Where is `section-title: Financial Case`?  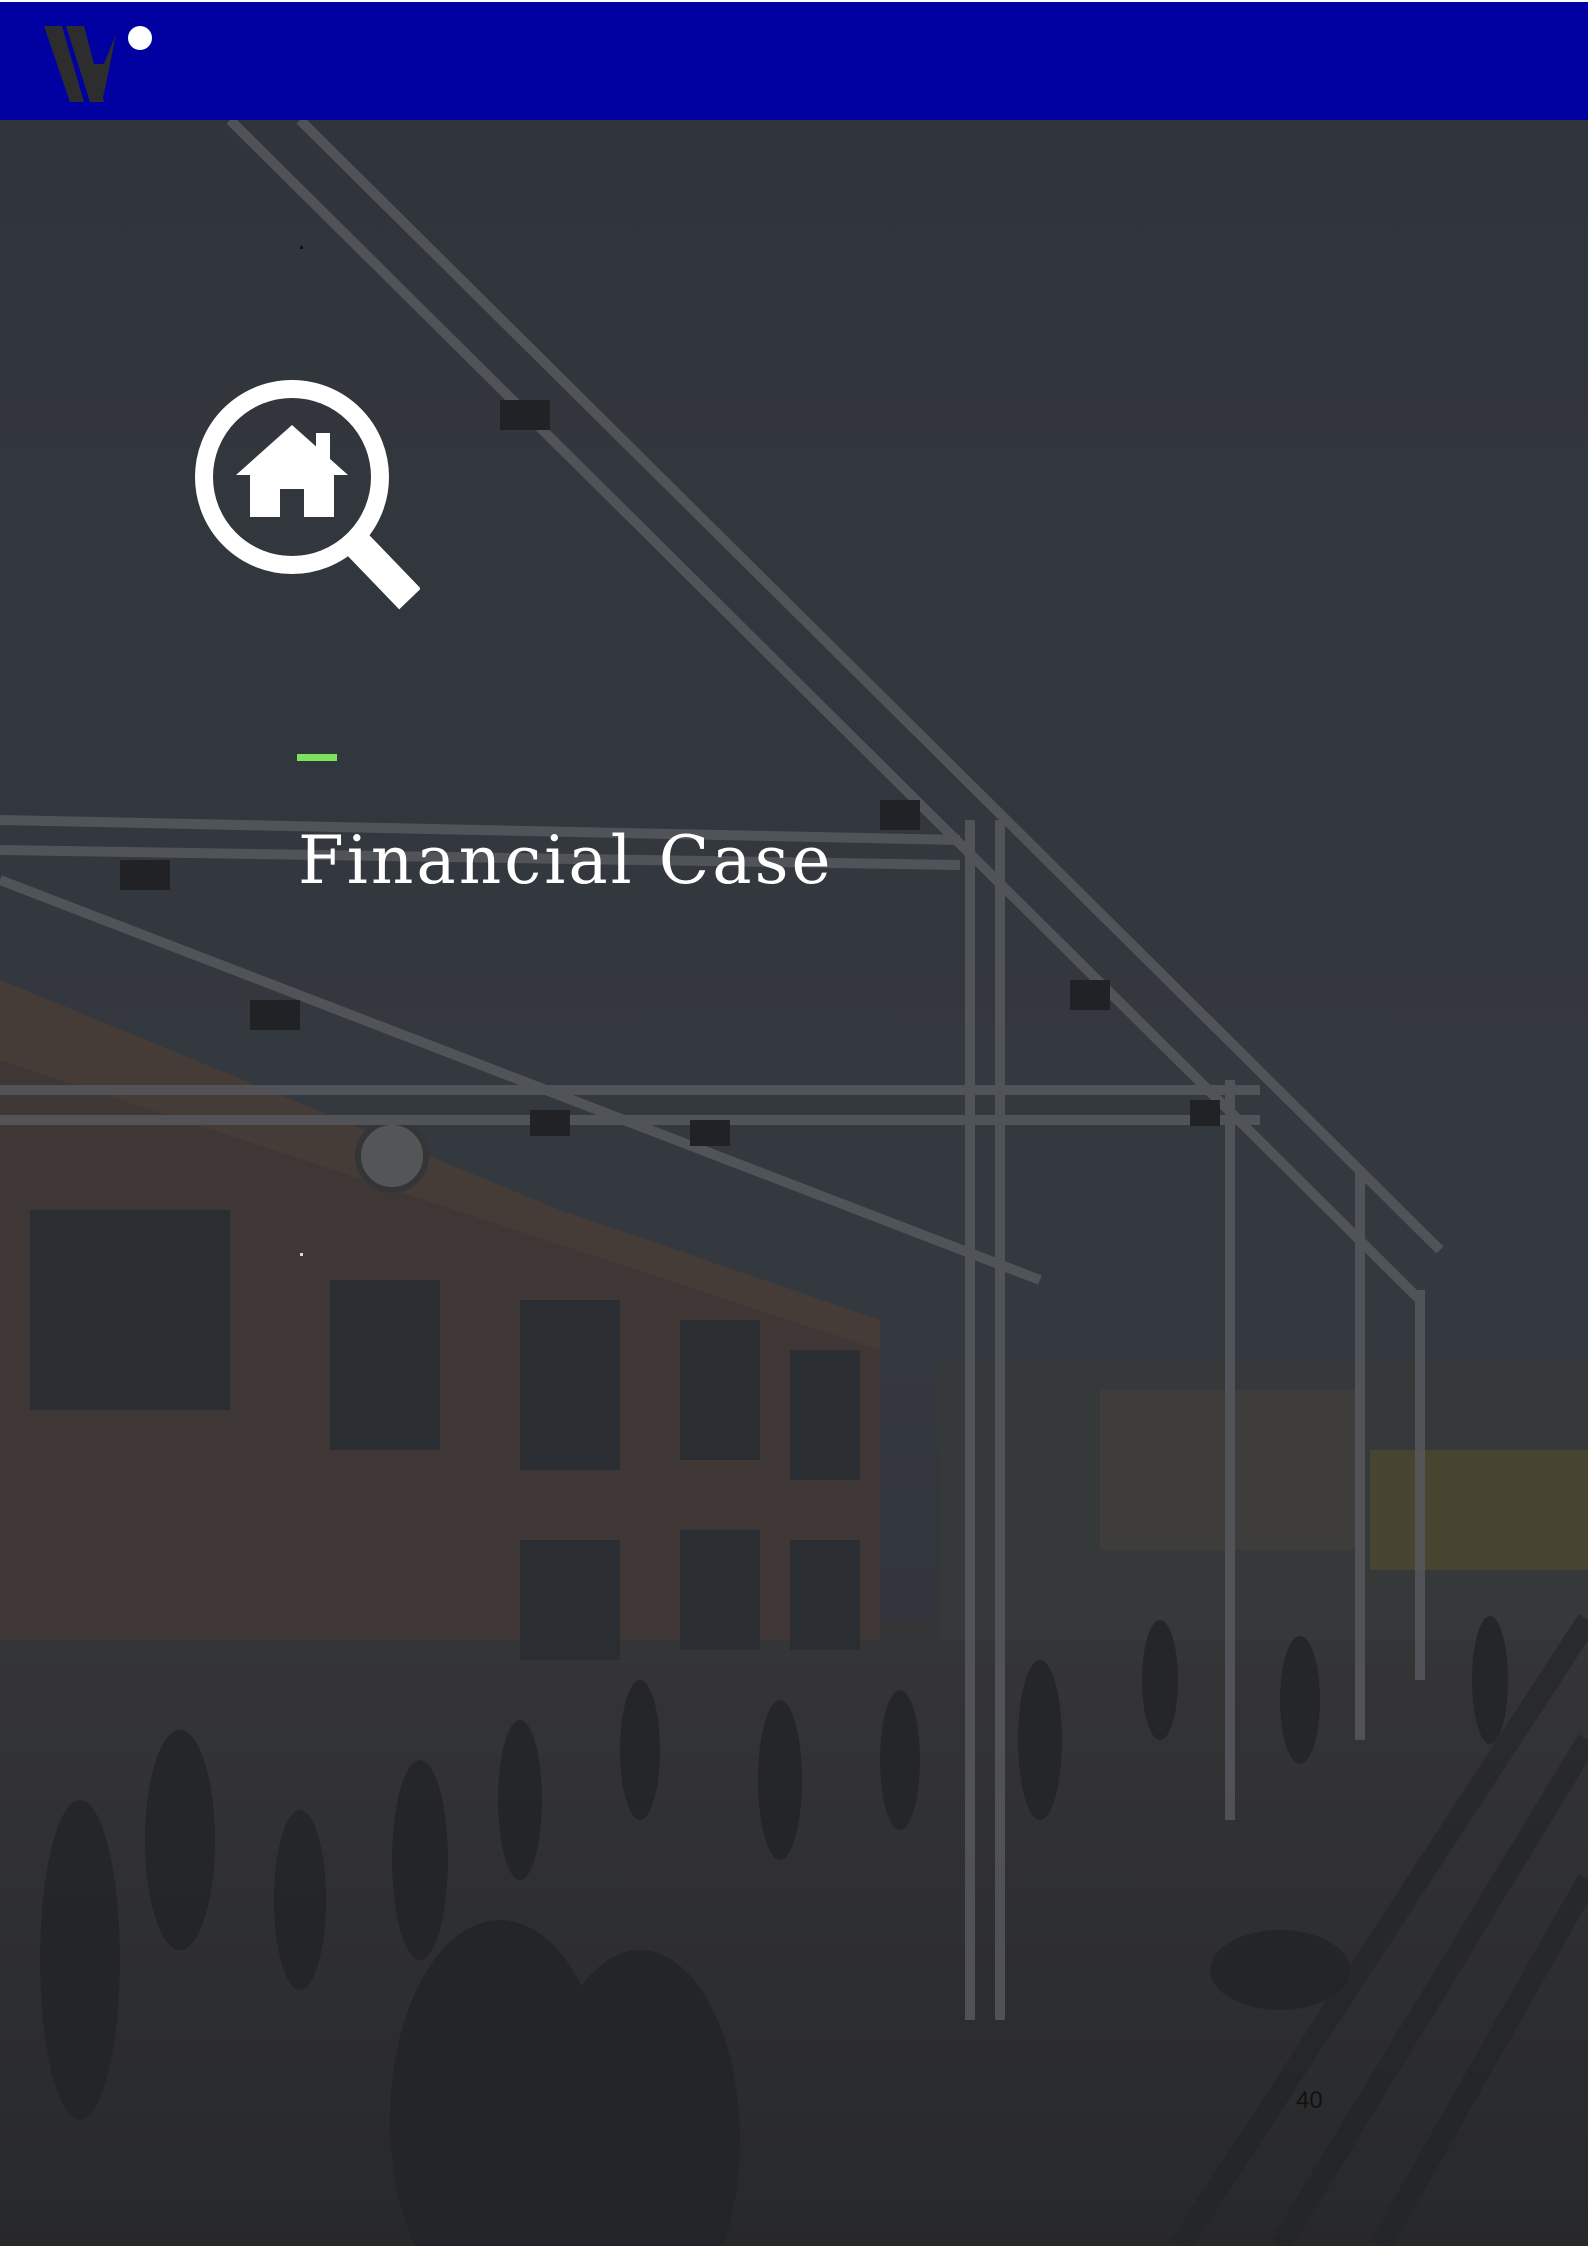 section-title: Financial Case is located at coordinates (566, 860).